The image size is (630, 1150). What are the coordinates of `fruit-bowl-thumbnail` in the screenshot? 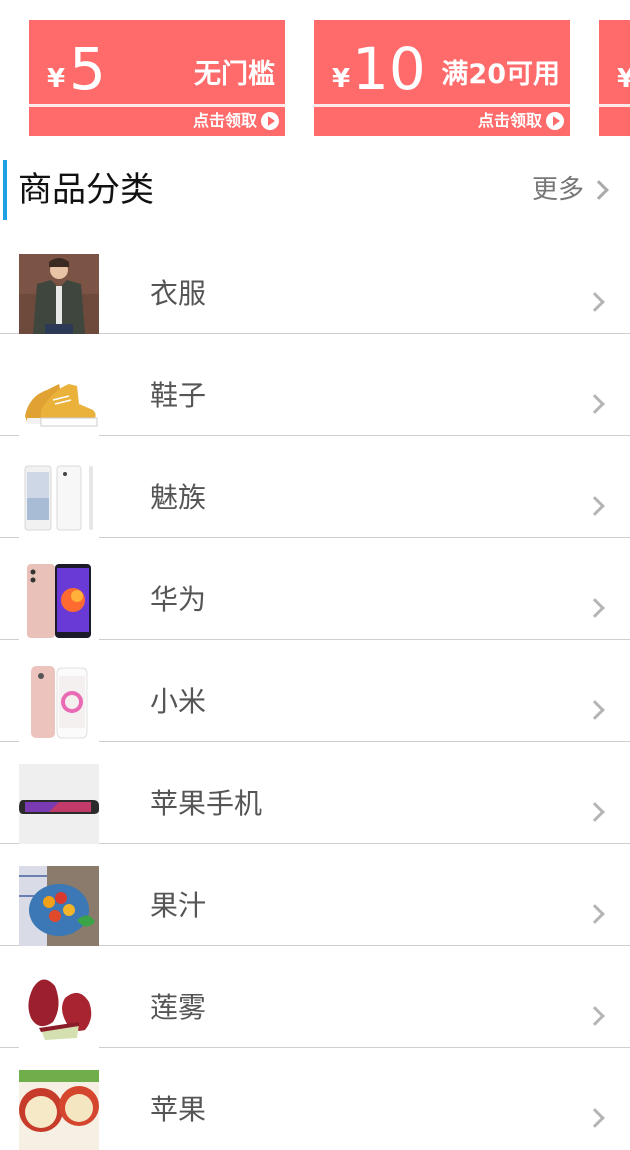 It's located at (59, 906).